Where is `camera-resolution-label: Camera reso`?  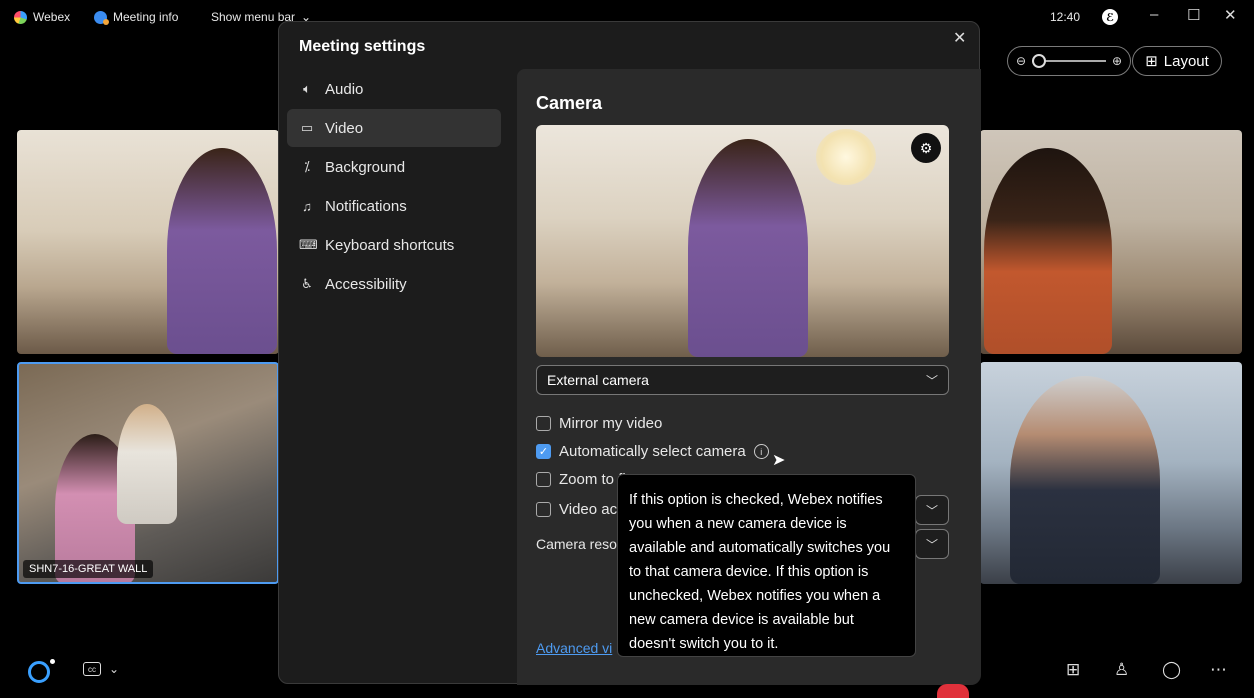 camera-resolution-label: Camera reso is located at coordinates (576, 544).